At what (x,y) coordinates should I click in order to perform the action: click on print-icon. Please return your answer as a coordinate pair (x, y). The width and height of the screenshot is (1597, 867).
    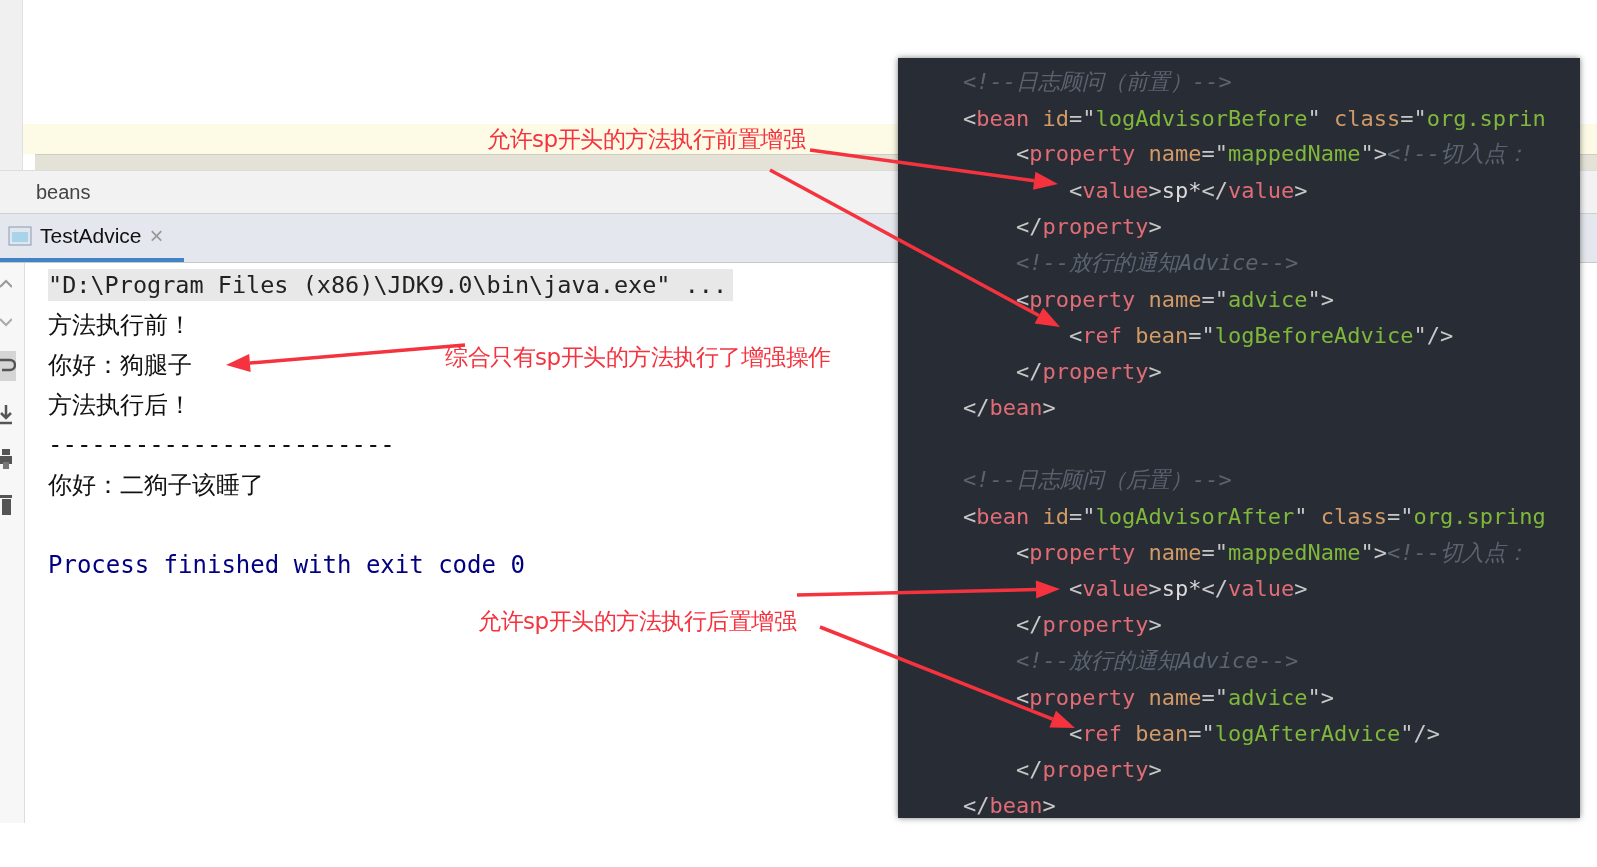
    Looking at the image, I should click on (6, 459).